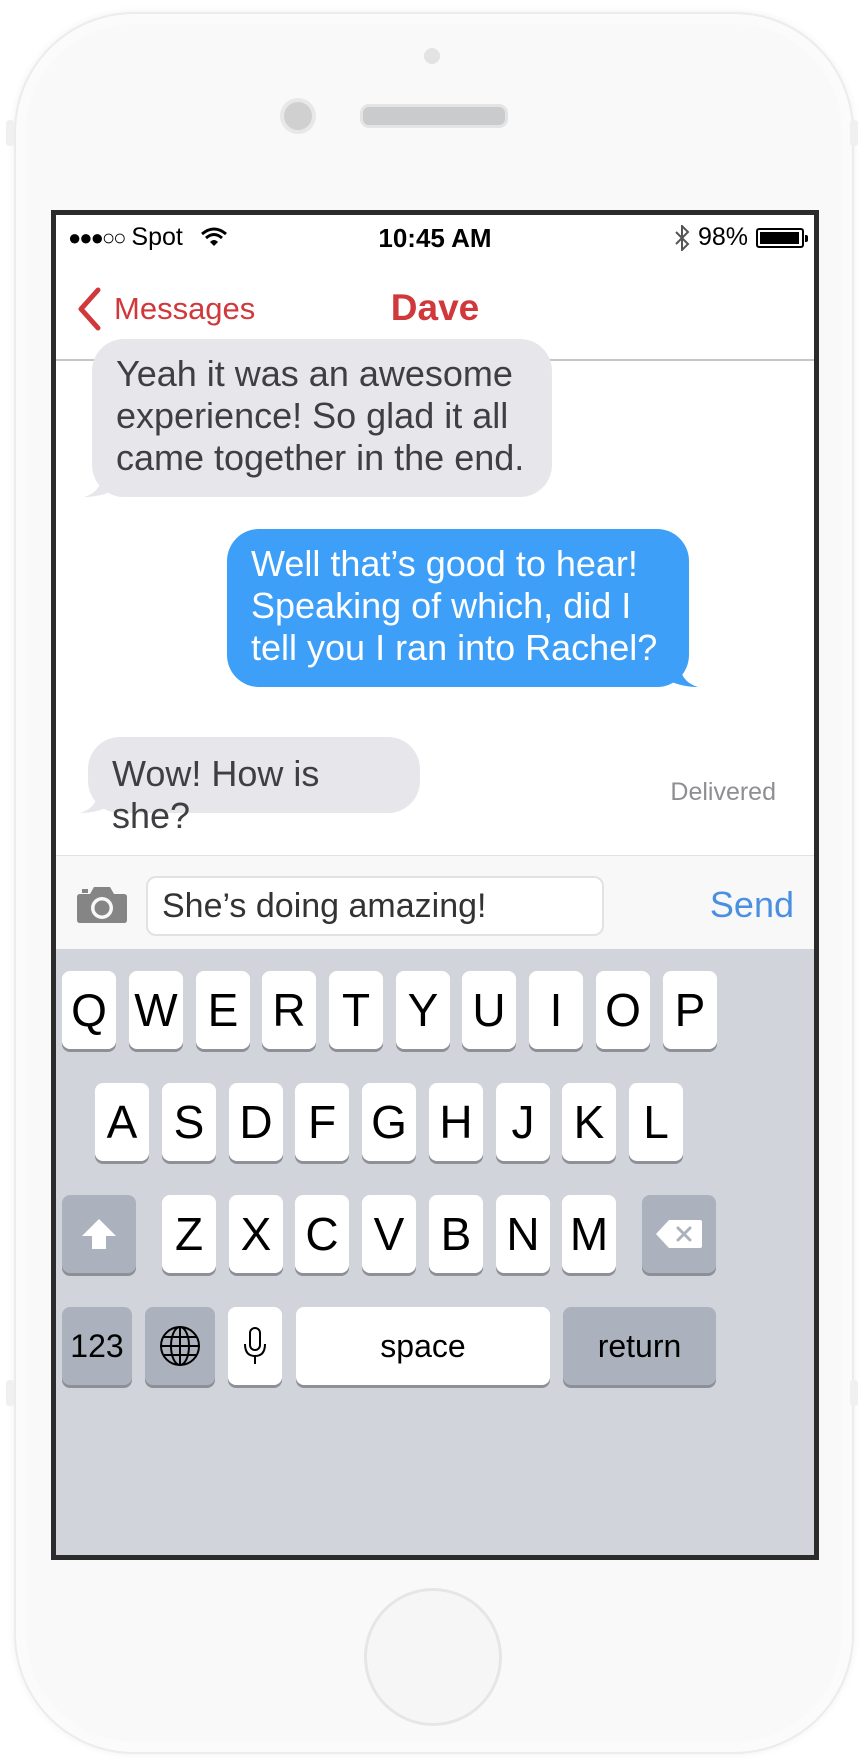 This screenshot has width=865, height=1764. What do you see at coordinates (89, 1010) in the screenshot?
I see `key-q: Q` at bounding box center [89, 1010].